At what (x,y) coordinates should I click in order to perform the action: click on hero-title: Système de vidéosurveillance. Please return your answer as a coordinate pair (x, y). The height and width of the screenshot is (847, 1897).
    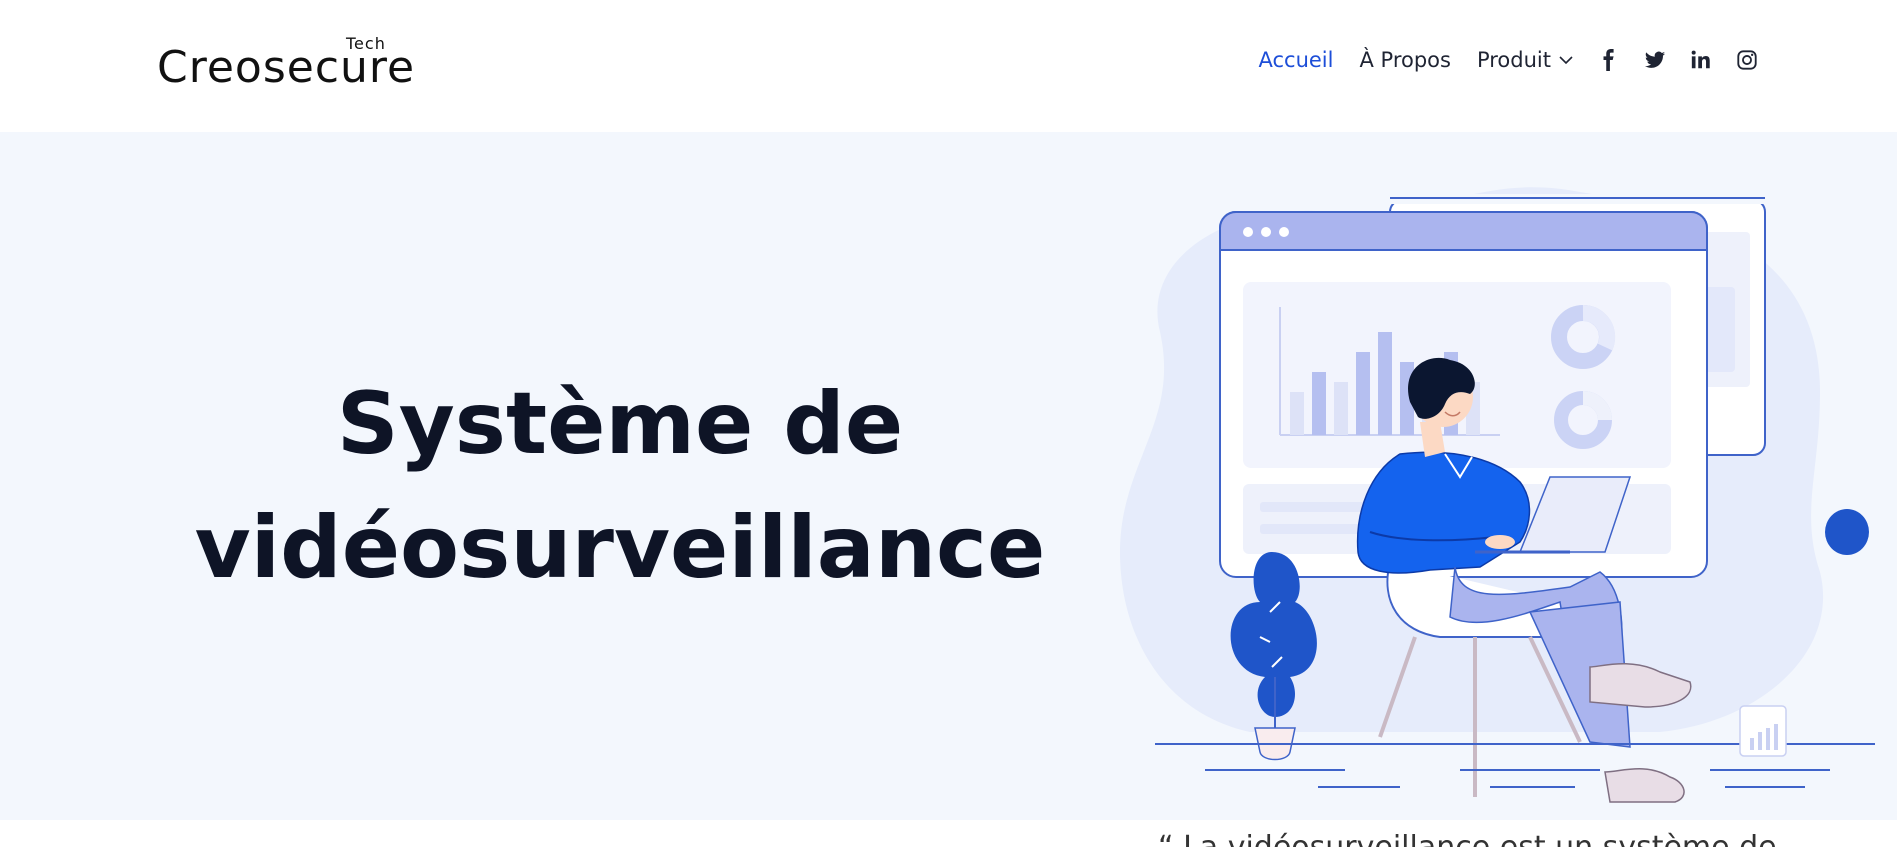
    Looking at the image, I should click on (620, 486).